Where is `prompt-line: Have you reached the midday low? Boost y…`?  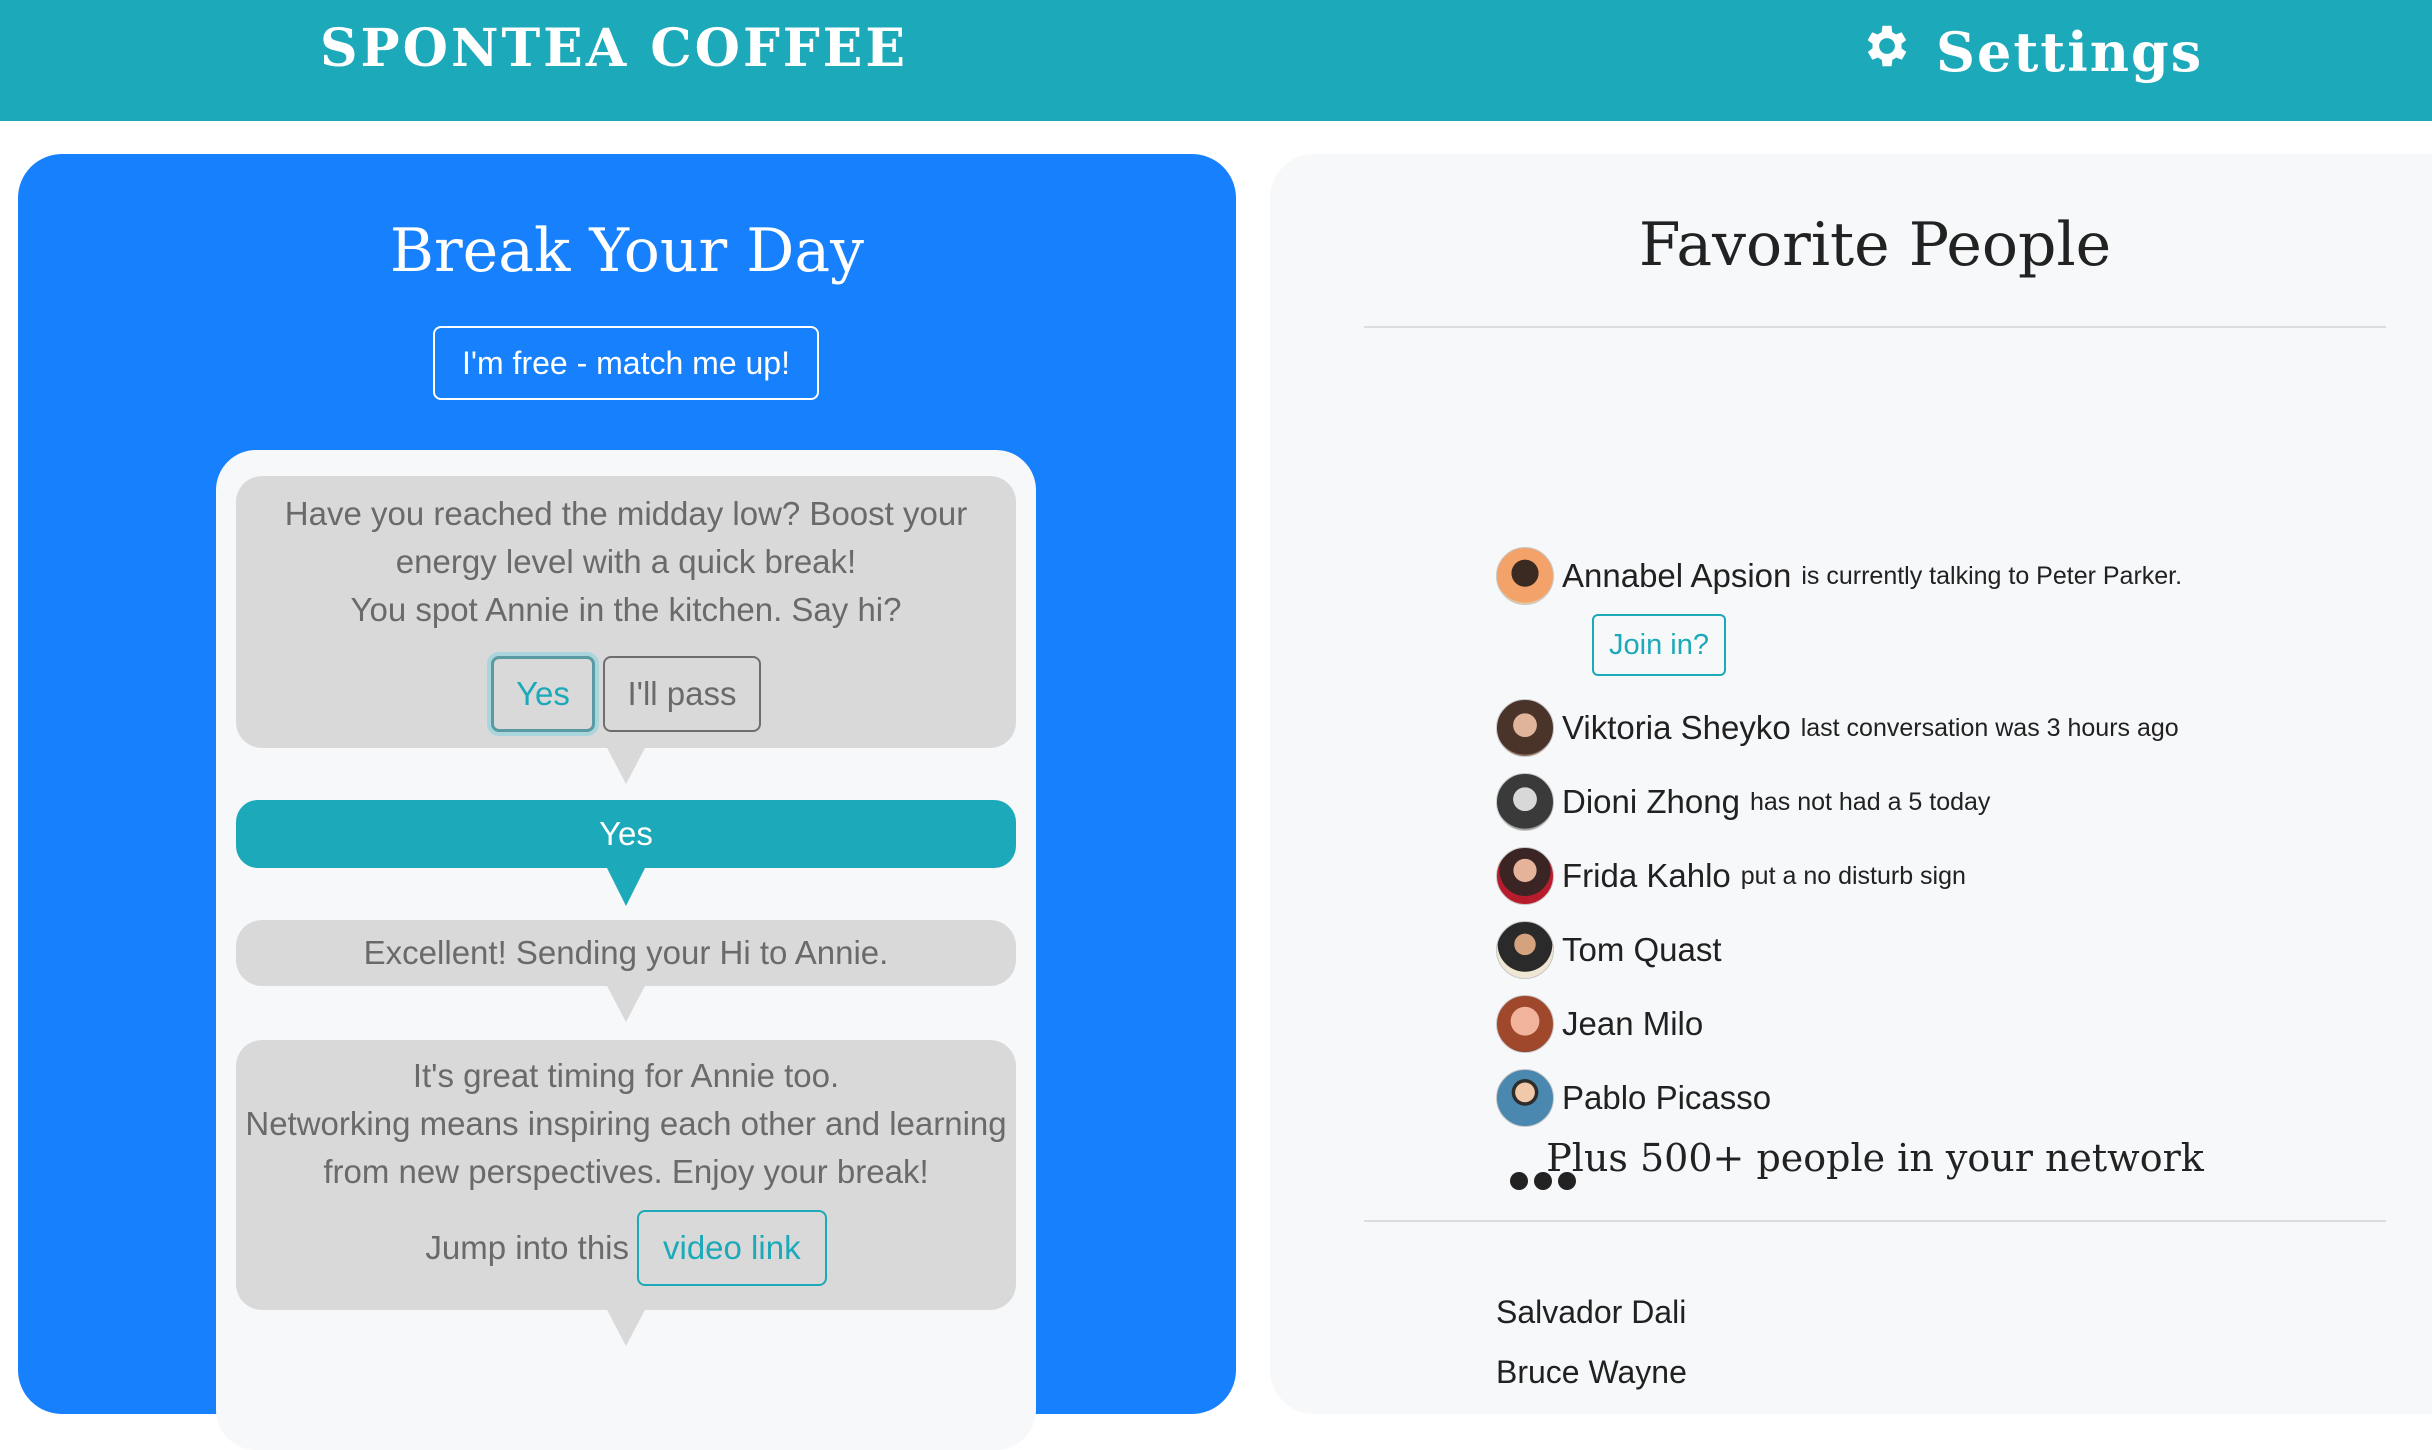 prompt-line: Have you reached the midday low? Boost y… is located at coordinates (626, 513).